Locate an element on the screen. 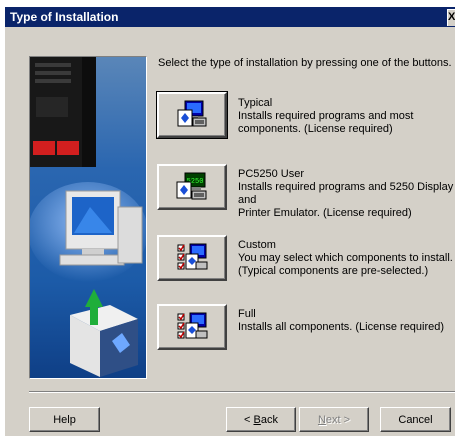  help-button: Help is located at coordinates (64, 419).